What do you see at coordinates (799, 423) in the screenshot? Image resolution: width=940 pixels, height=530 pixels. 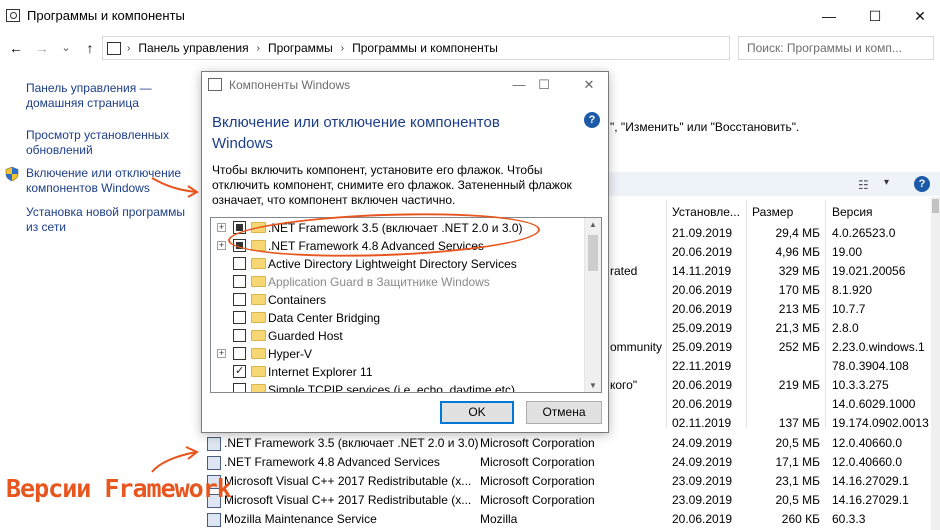 I see `program-cell-size: 137 МБ` at bounding box center [799, 423].